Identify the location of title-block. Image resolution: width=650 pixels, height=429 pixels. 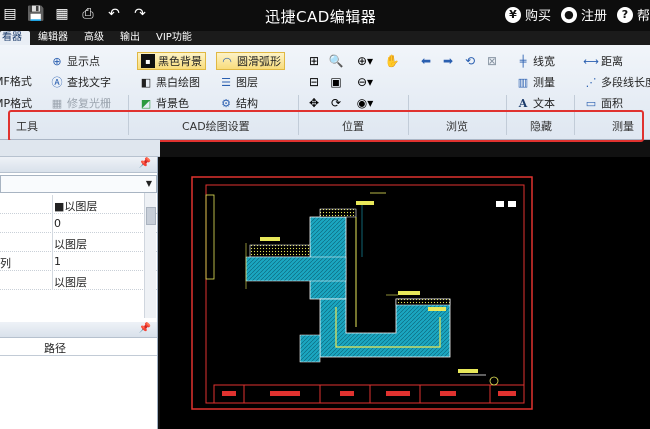
(369, 394).